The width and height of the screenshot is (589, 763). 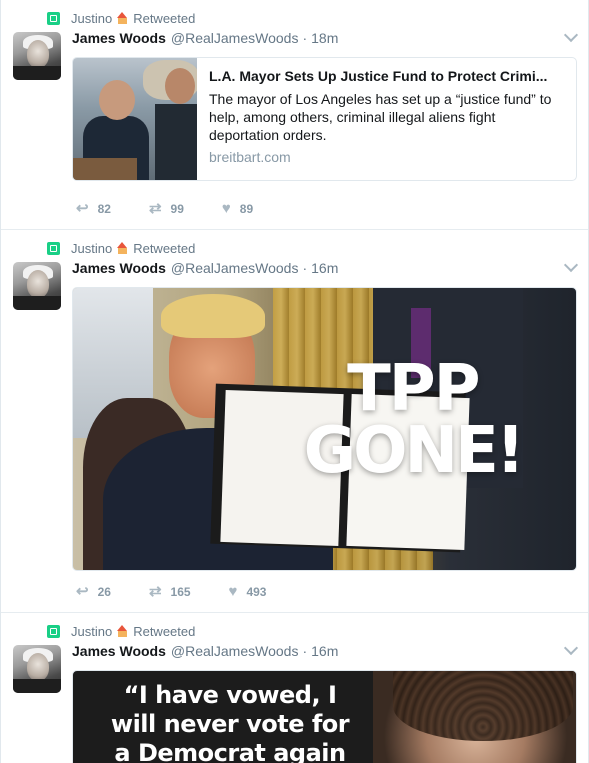 What do you see at coordinates (177, 209) in the screenshot?
I see `retweet-count: 99` at bounding box center [177, 209].